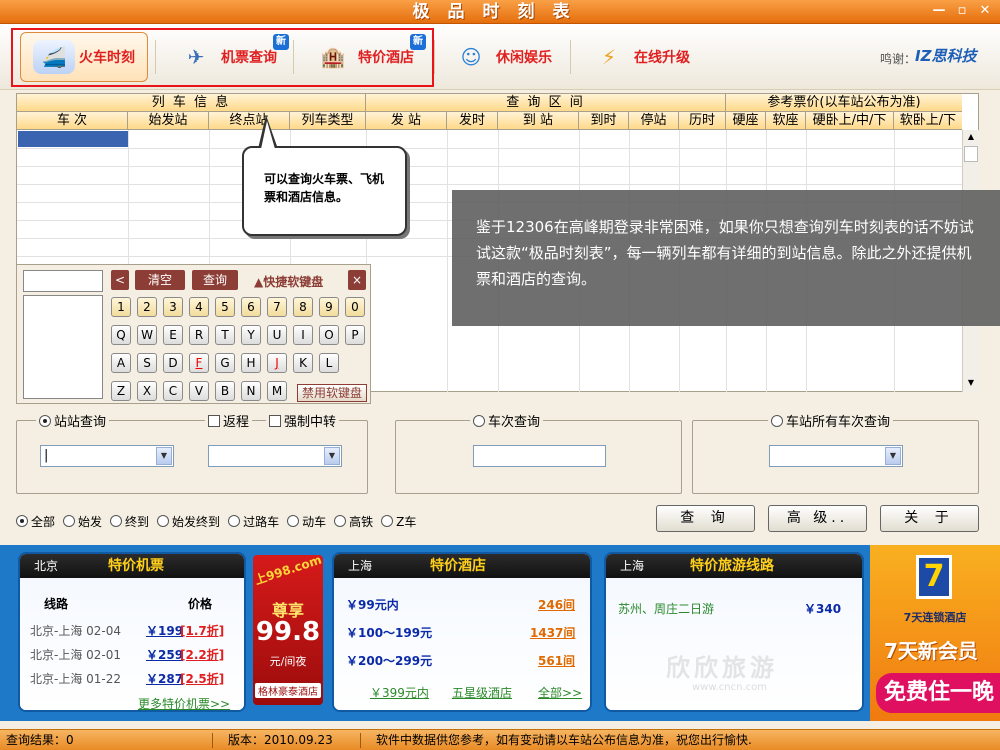 The image size is (1000, 750). What do you see at coordinates (160, 280) in the screenshot?
I see `keyboard-clear-button: 清空` at bounding box center [160, 280].